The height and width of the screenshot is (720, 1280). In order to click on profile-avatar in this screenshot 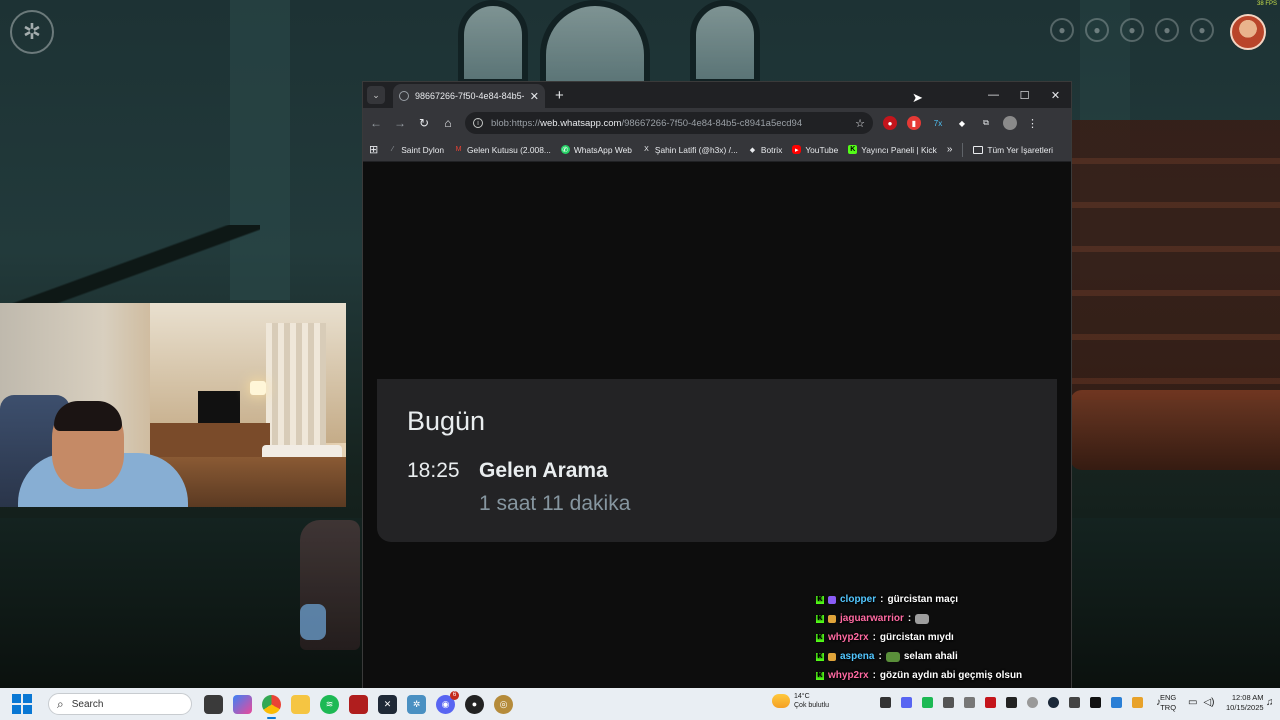, I will do `click(1010, 123)`.